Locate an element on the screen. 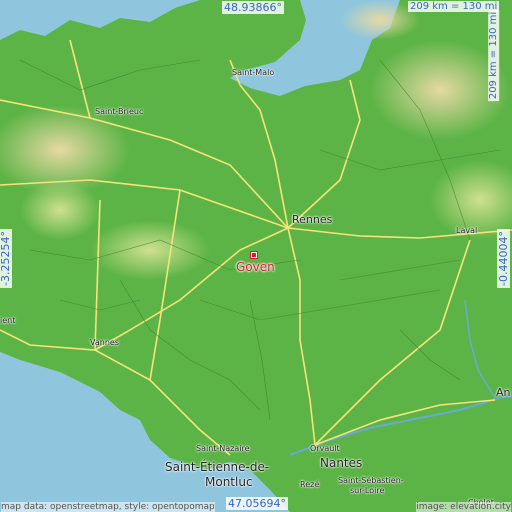 The height and width of the screenshot is (512, 512). city-laval: Laval is located at coordinates (467, 230).